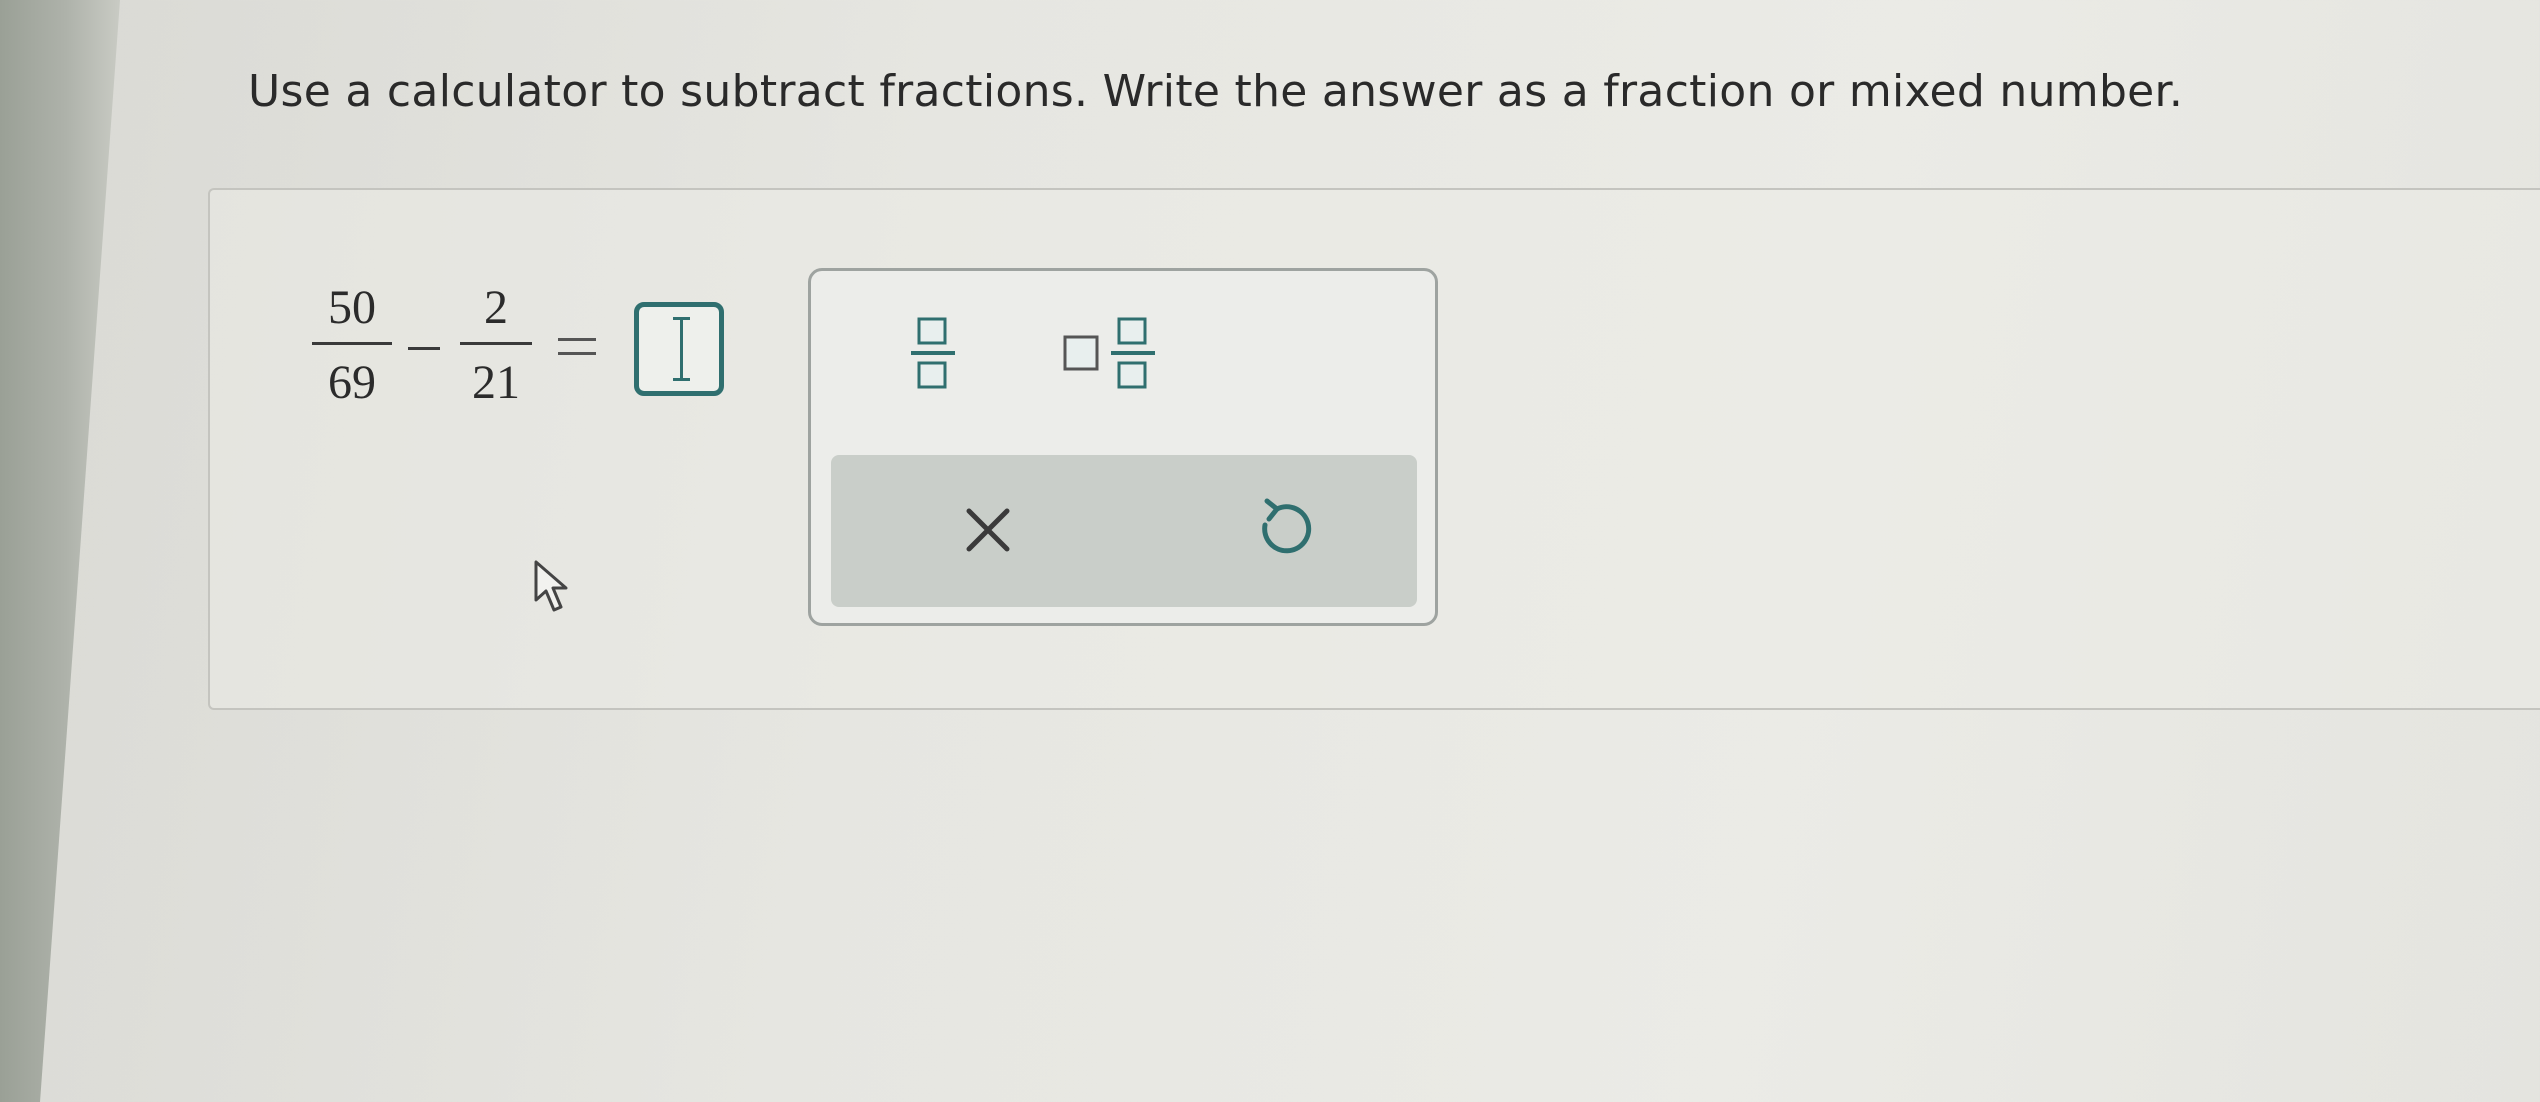  What do you see at coordinates (551, 586) in the screenshot?
I see `mouse-pointer-icon` at bounding box center [551, 586].